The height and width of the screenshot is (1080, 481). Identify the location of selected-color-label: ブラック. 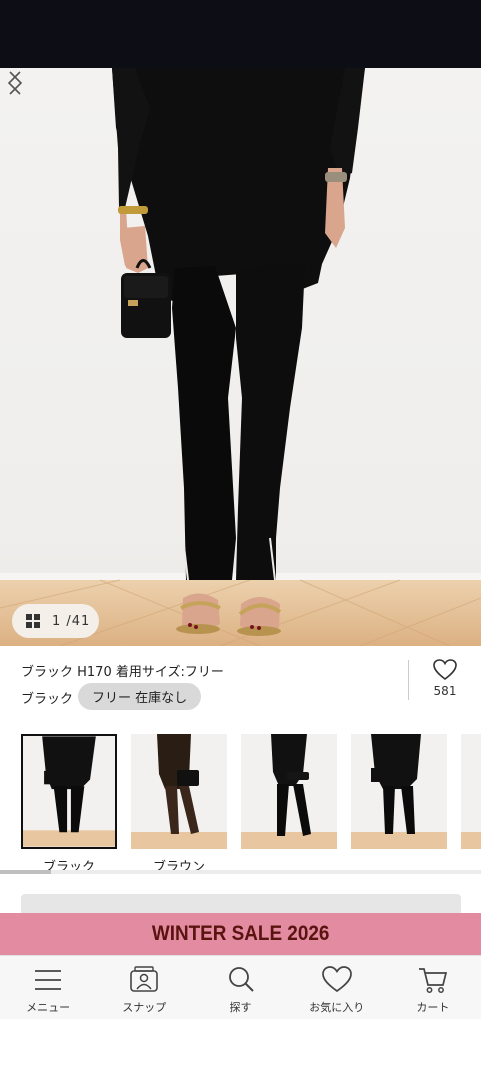
(47, 699).